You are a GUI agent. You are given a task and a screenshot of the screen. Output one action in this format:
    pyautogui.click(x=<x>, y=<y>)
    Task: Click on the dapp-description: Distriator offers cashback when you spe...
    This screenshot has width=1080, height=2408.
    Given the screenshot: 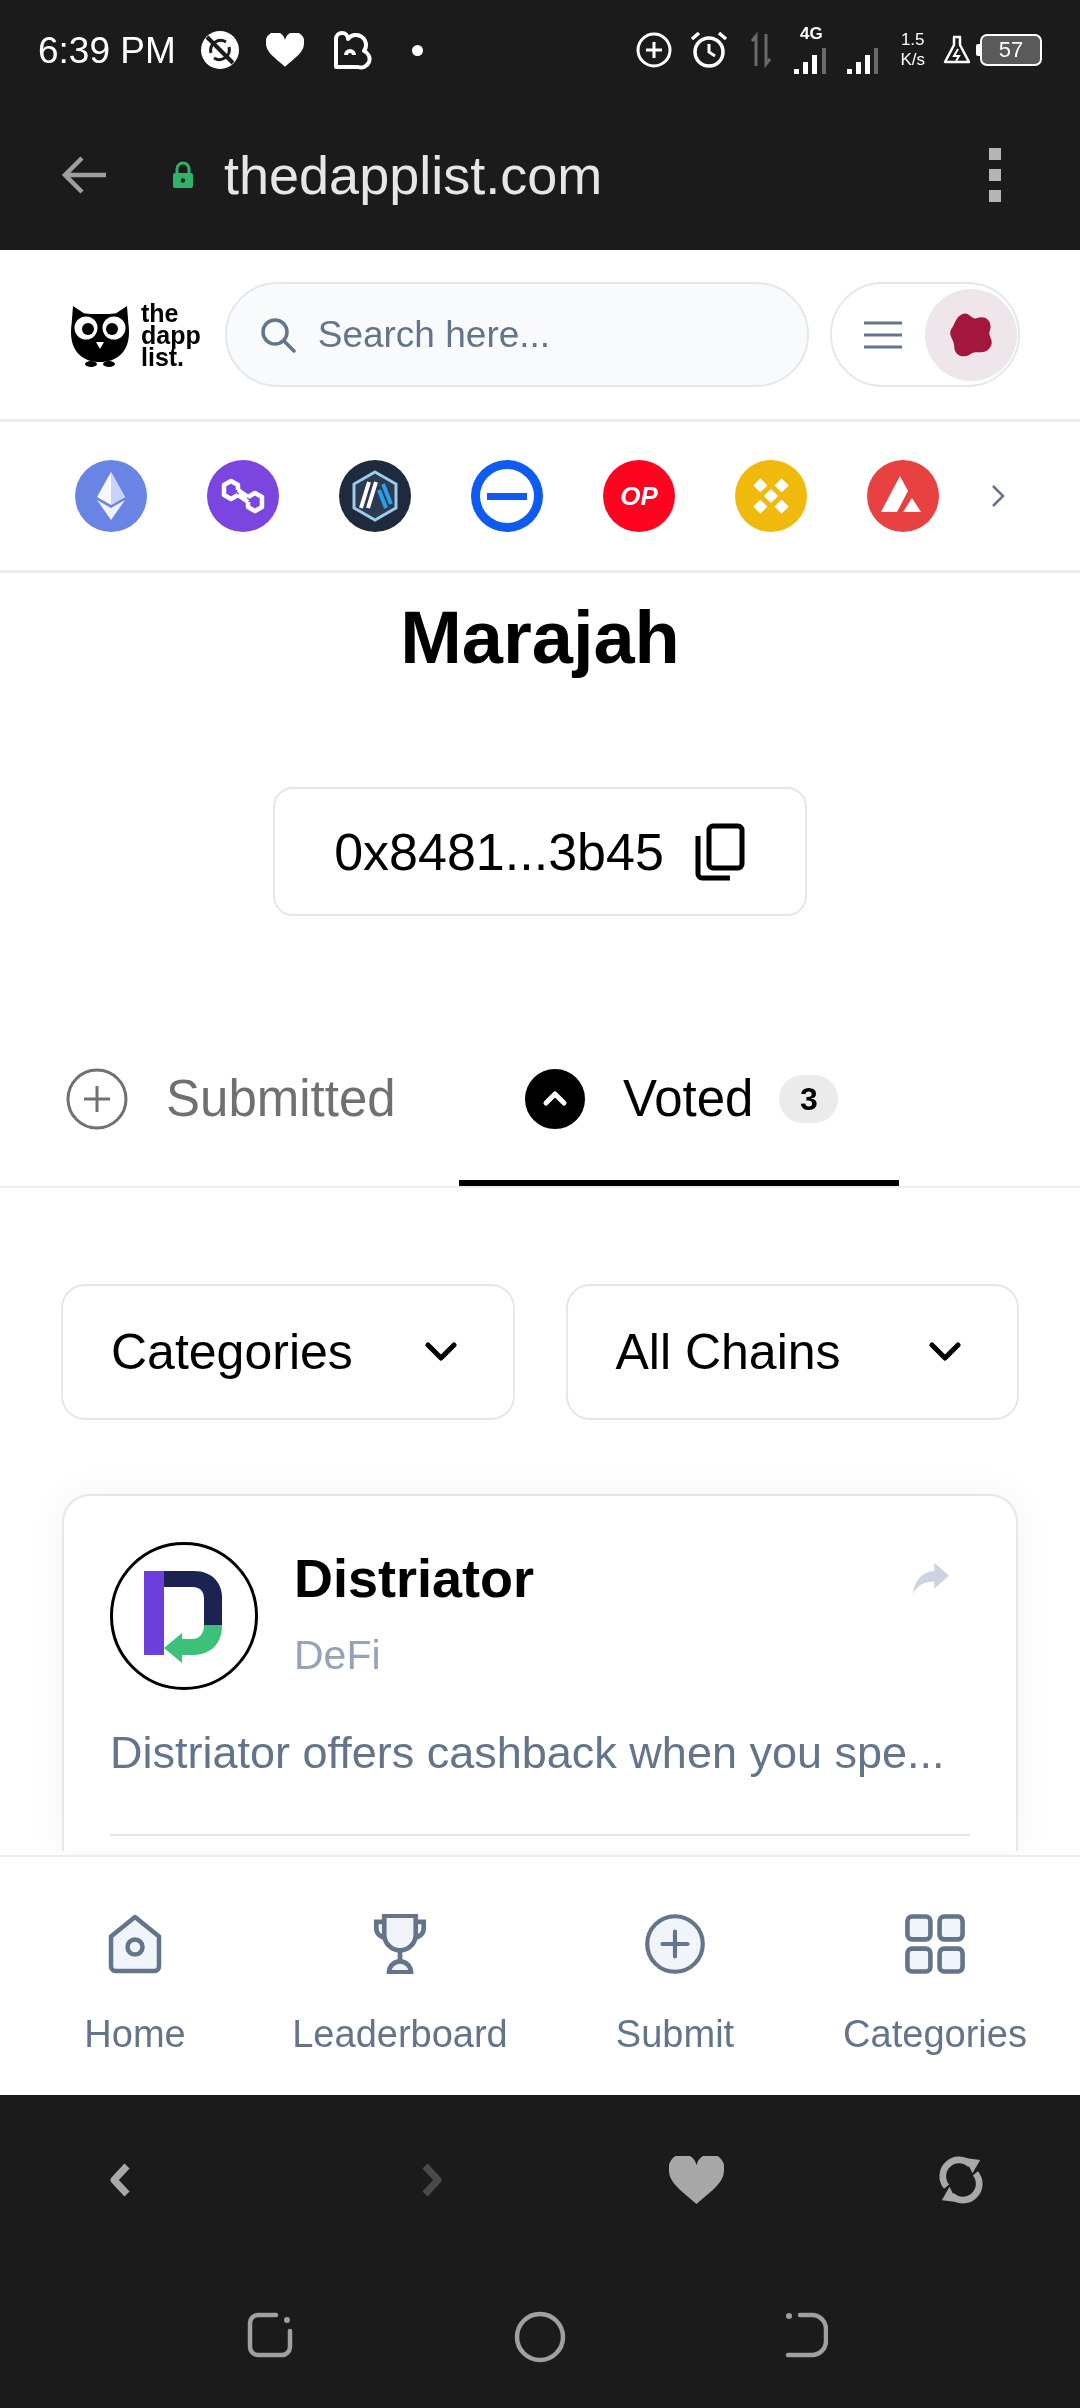 What is the action you would take?
    pyautogui.click(x=527, y=1753)
    